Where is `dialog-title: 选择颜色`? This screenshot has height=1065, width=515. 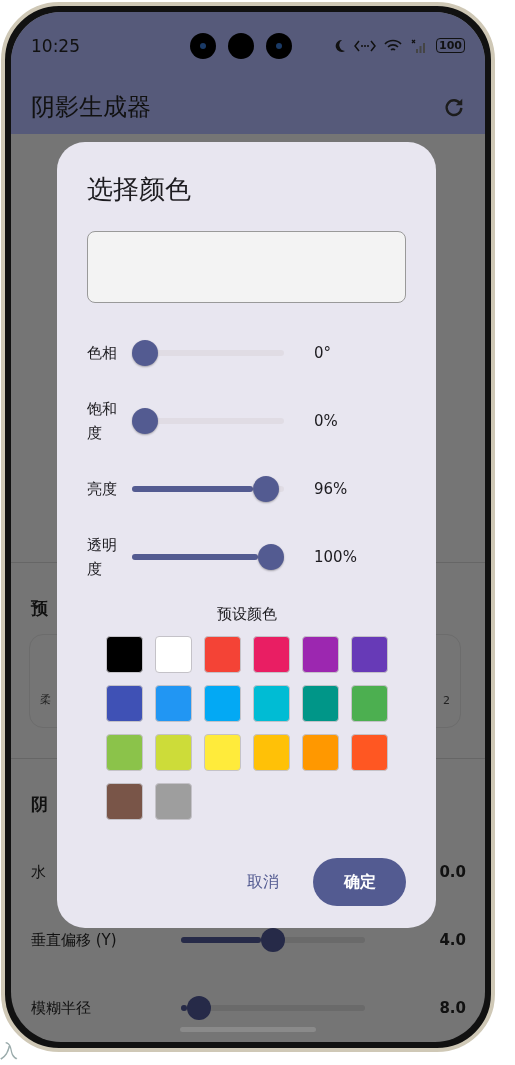 dialog-title: 选择颜色 is located at coordinates (139, 189).